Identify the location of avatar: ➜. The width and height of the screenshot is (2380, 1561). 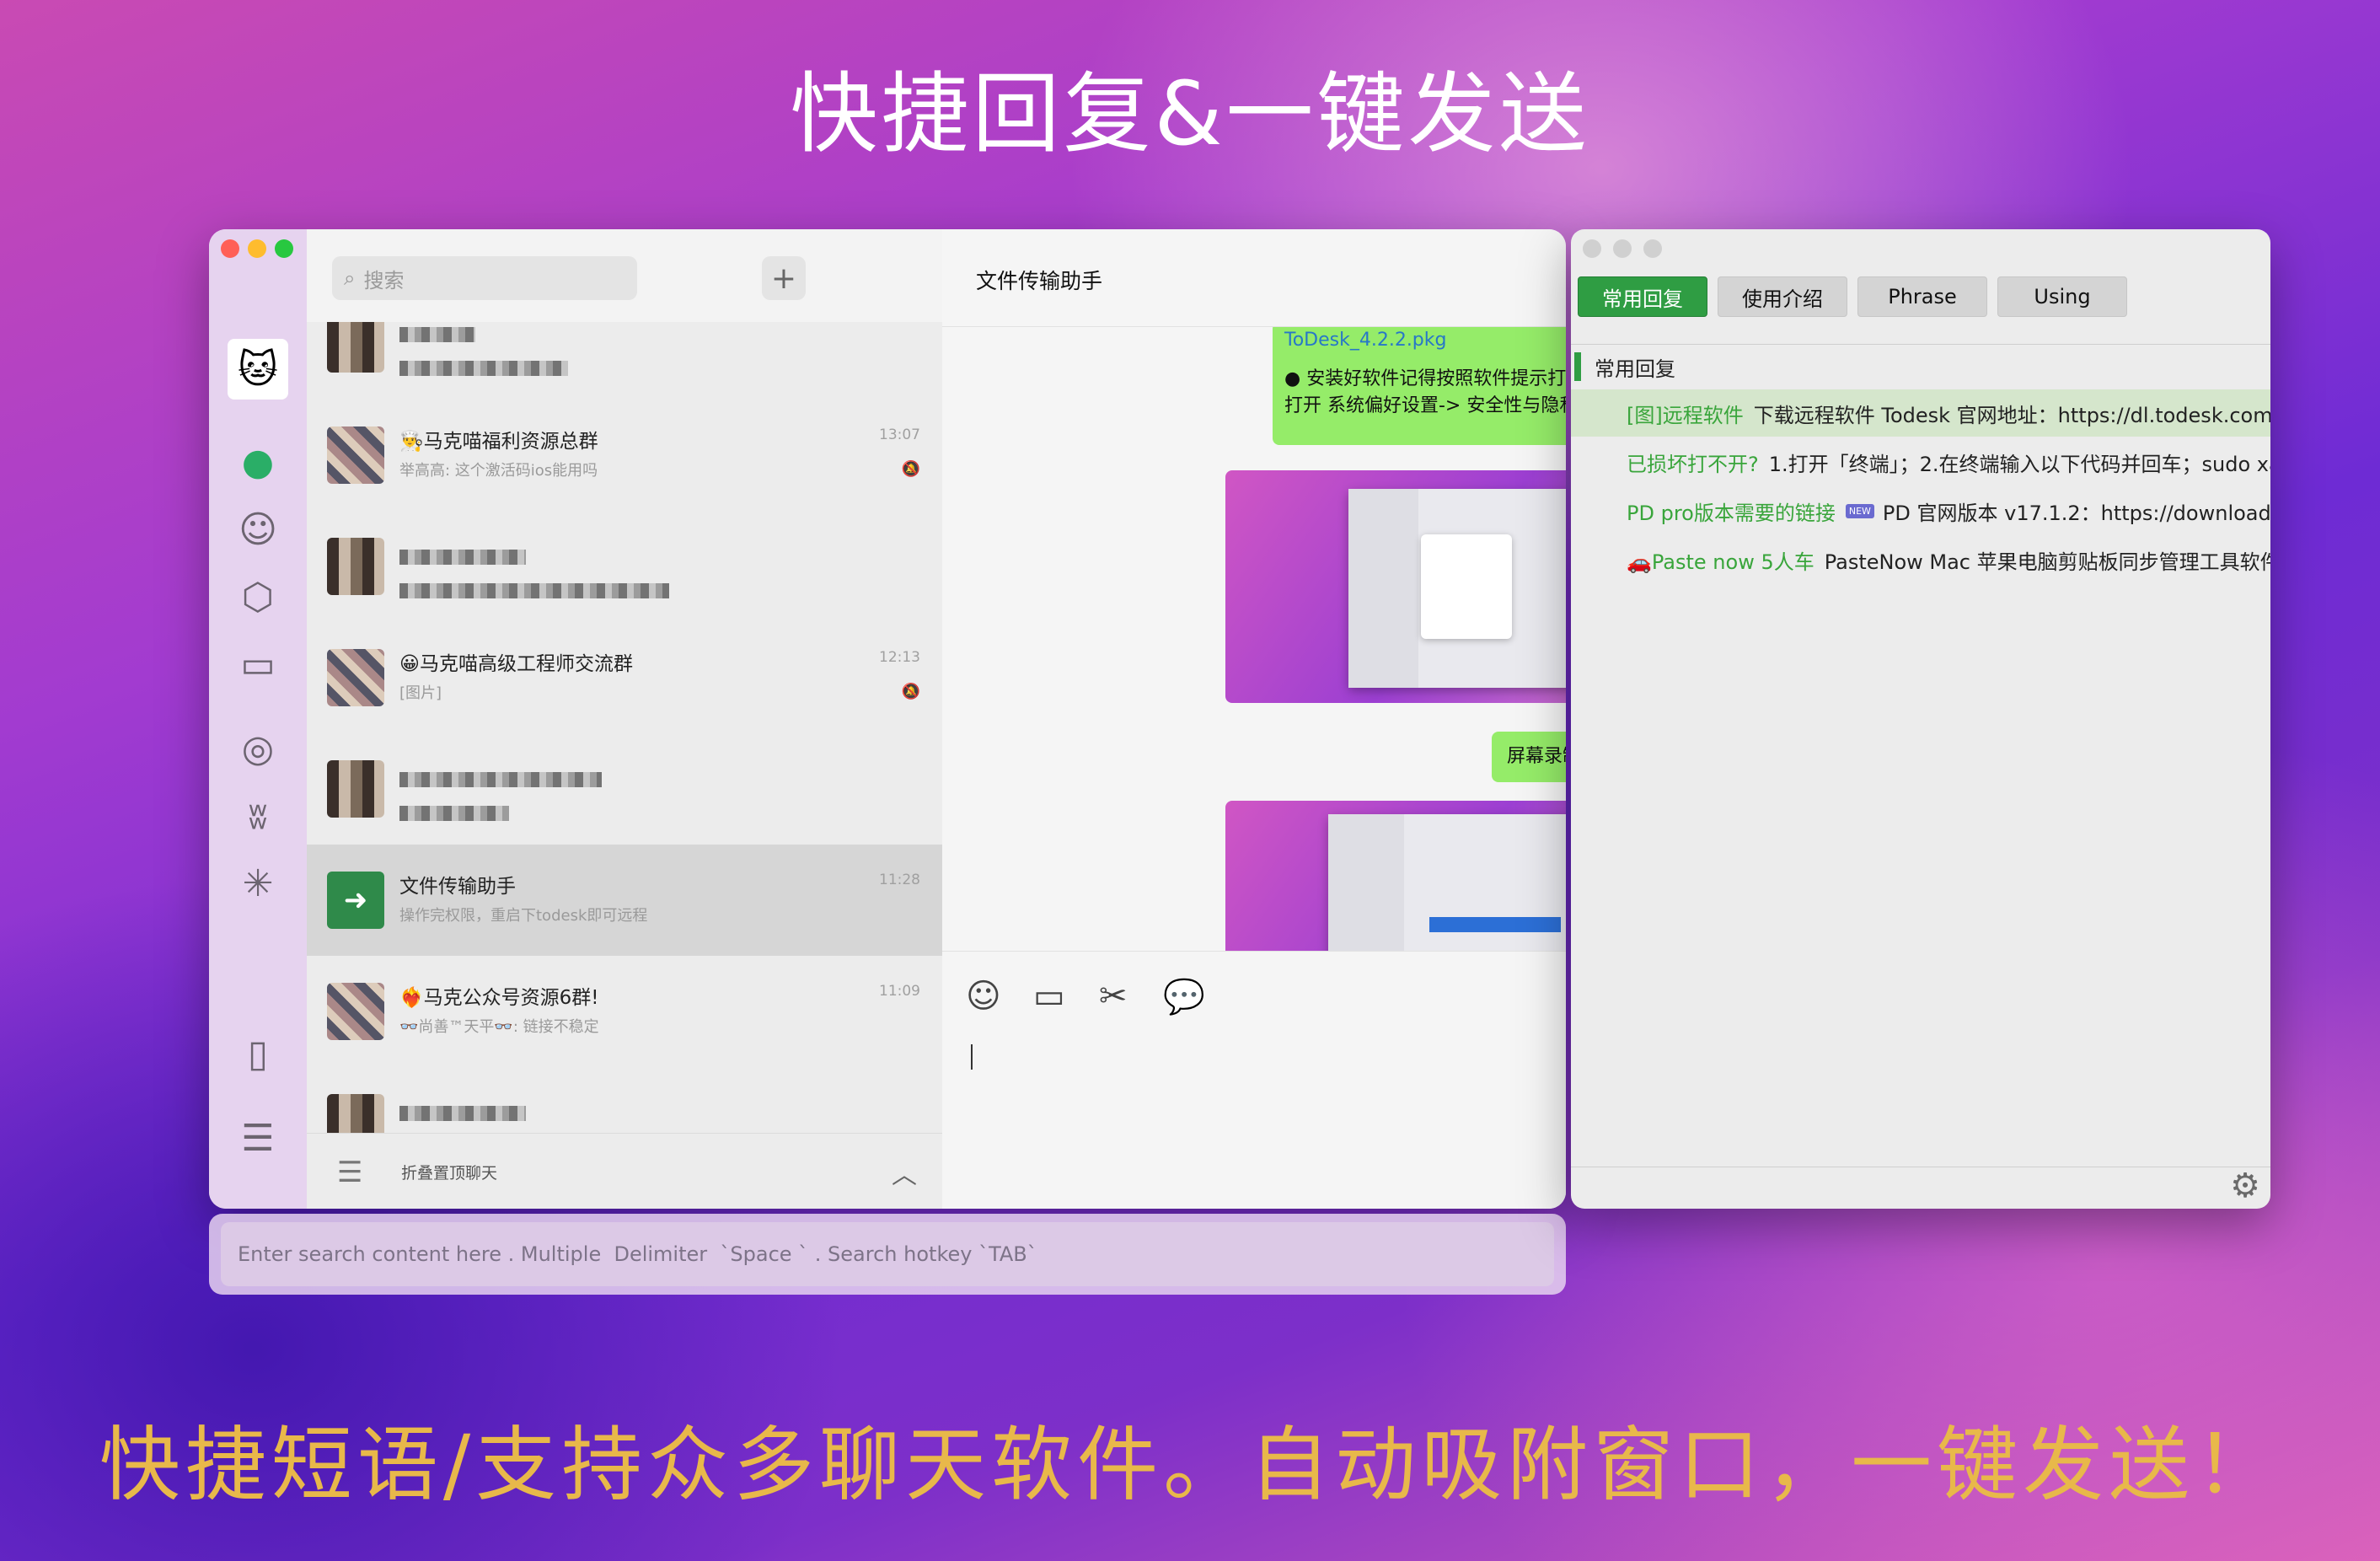
(355, 901).